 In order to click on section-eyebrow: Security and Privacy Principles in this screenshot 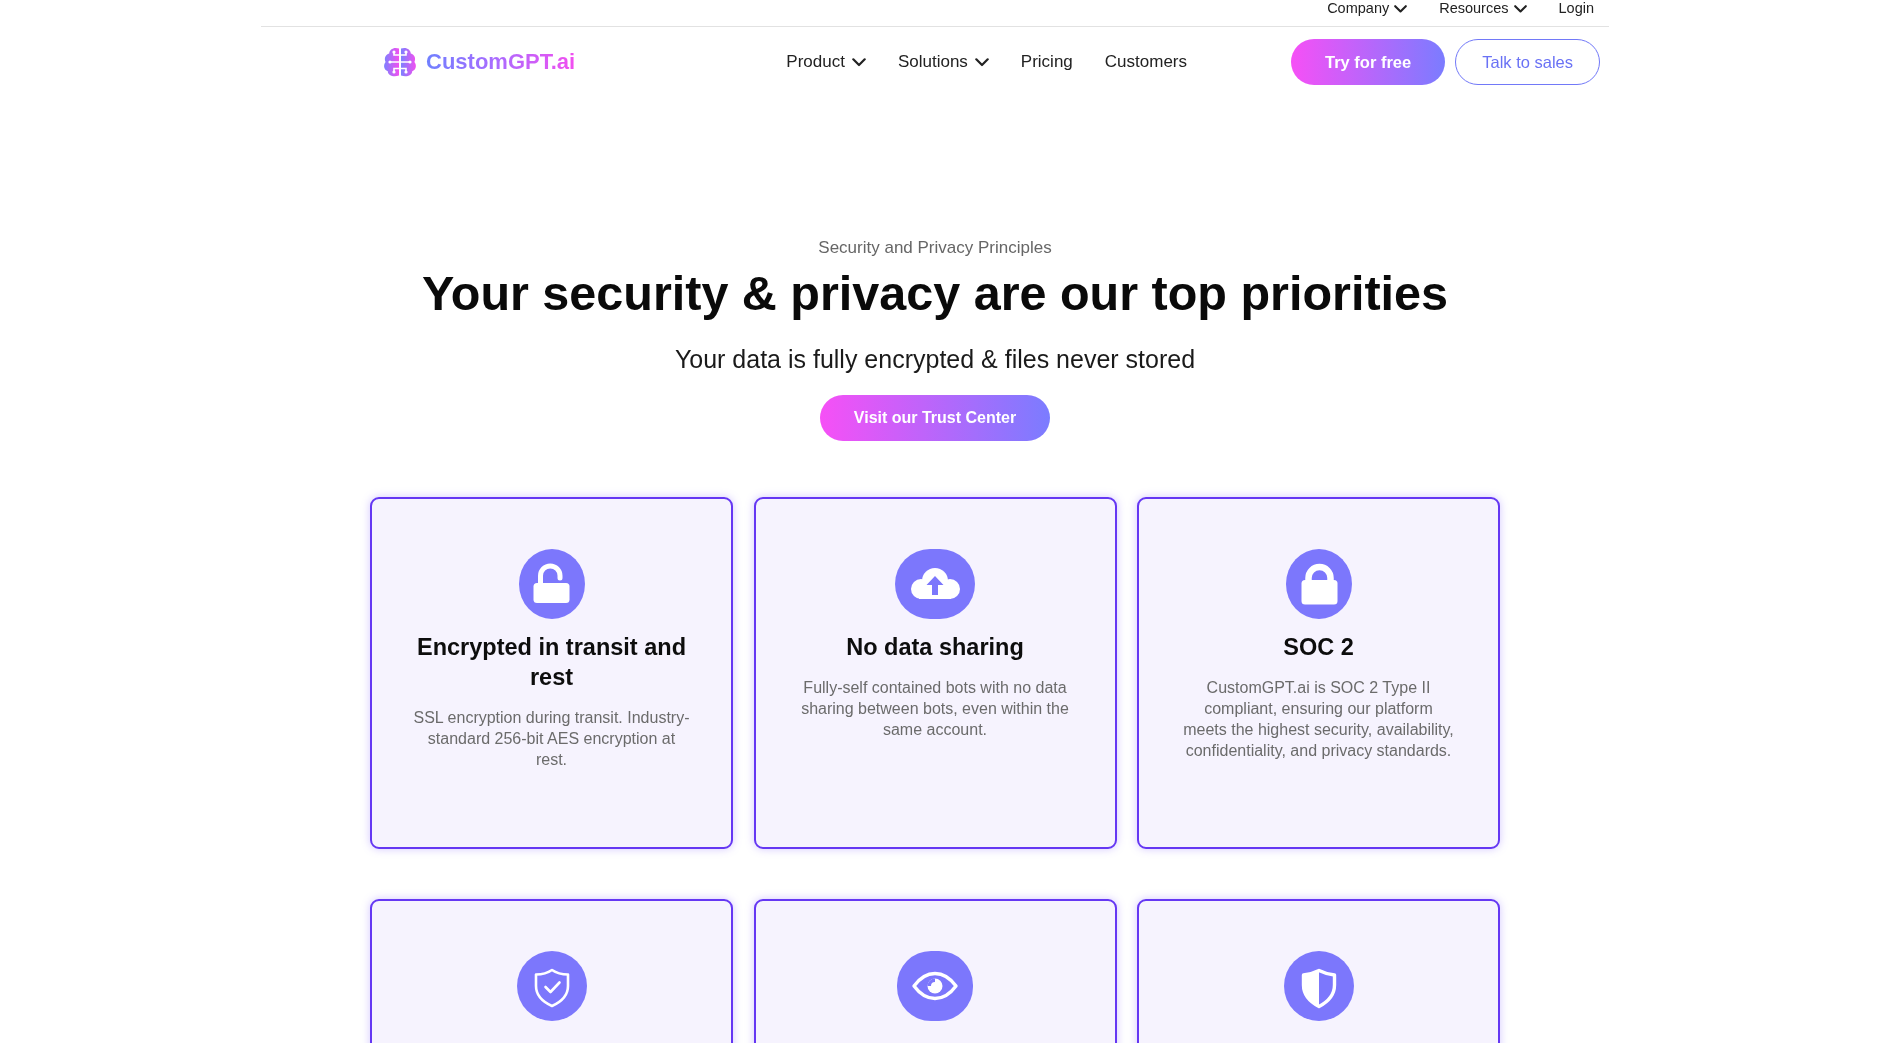, I will do `click(935, 248)`.